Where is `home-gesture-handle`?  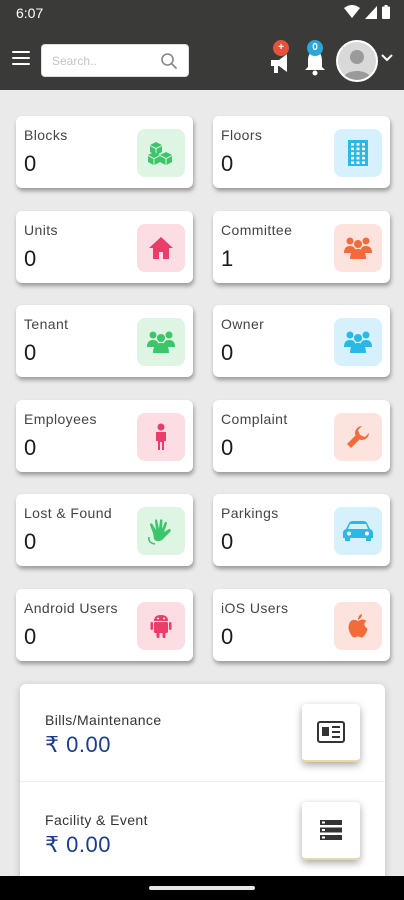 home-gesture-handle is located at coordinates (202, 888).